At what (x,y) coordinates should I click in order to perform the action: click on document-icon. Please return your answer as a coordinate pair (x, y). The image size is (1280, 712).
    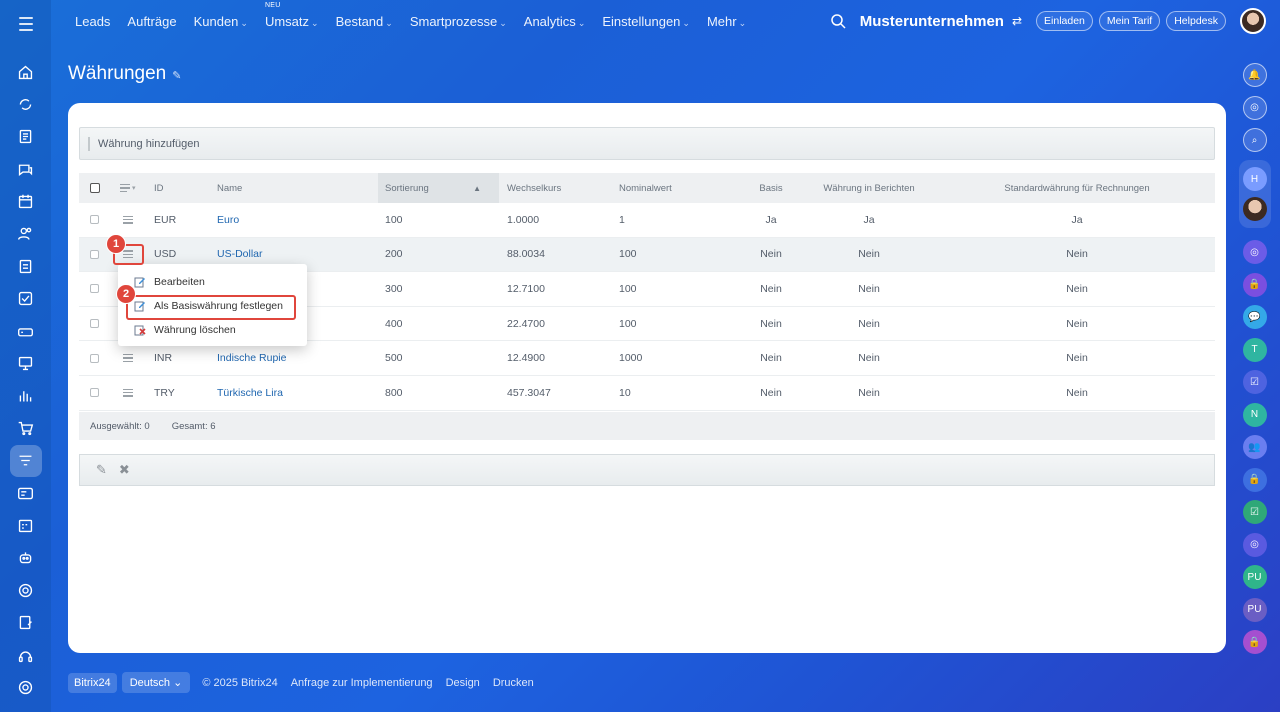
    Looking at the image, I should click on (26, 137).